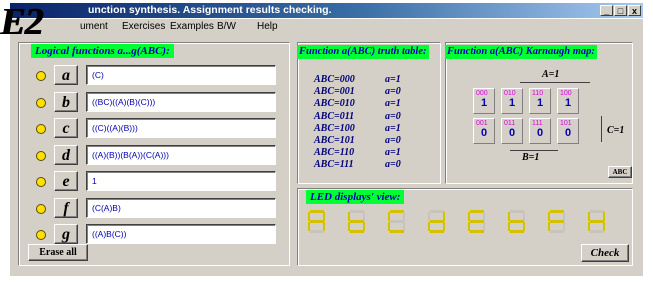  Describe the element at coordinates (334, 128) in the screenshot. I see `truth-table-input-4: ABC=100` at that location.